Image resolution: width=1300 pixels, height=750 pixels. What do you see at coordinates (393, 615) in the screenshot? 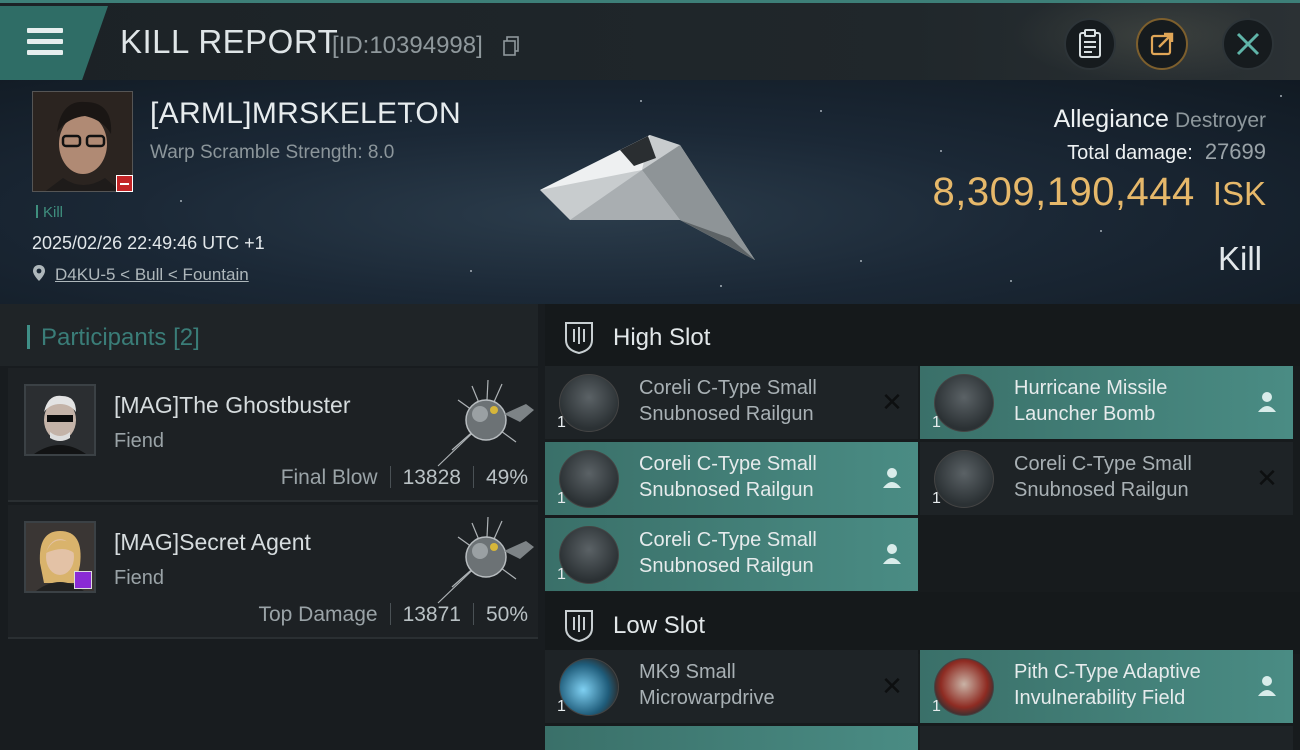
I see `participant-stats: Top Damage 13871 50%` at bounding box center [393, 615].